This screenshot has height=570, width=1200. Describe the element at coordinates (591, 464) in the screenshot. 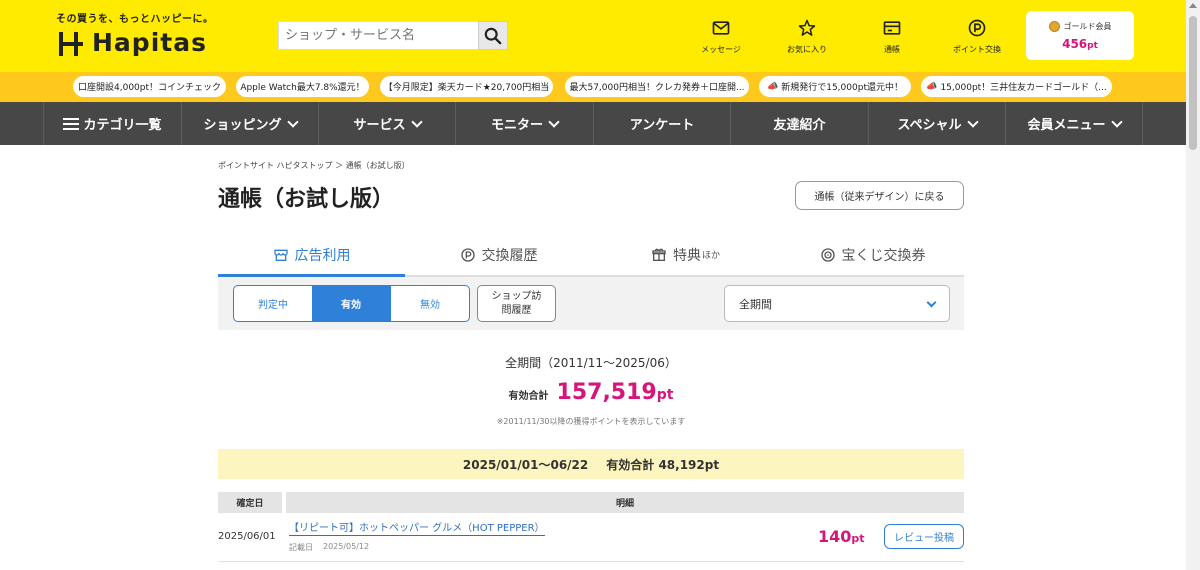

I see `period-total-band: 2025/01/01～06/22 有効合計 48,192pt` at that location.